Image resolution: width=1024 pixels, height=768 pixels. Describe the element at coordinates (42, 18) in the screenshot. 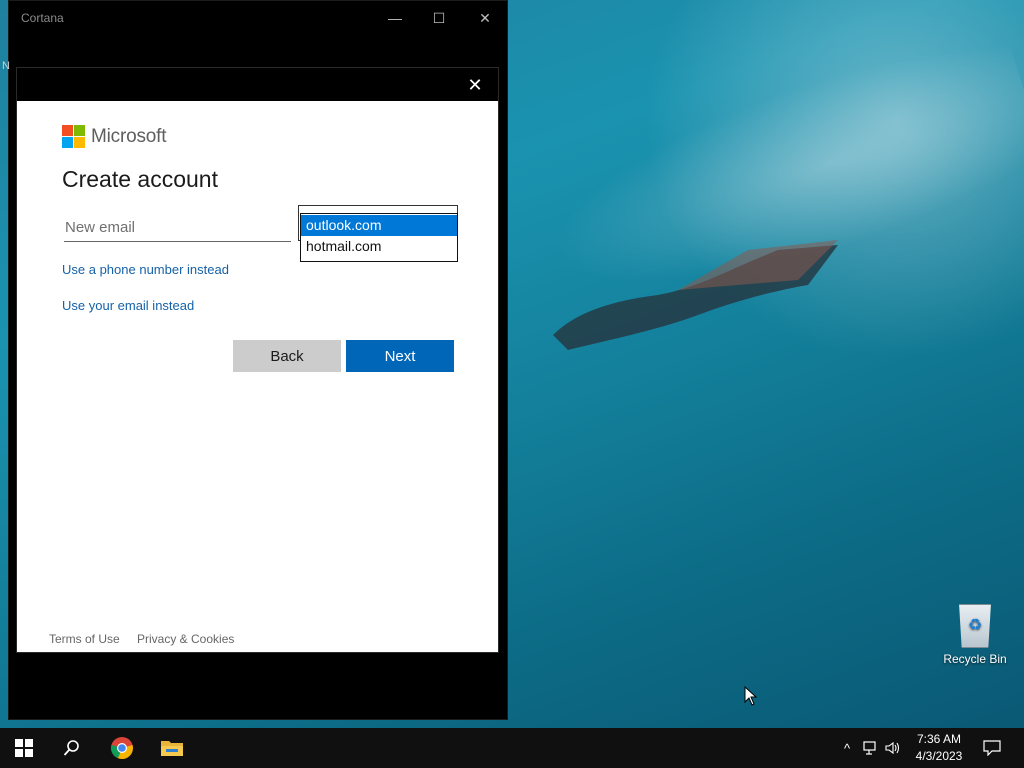

I see `window-title: Cortana` at that location.